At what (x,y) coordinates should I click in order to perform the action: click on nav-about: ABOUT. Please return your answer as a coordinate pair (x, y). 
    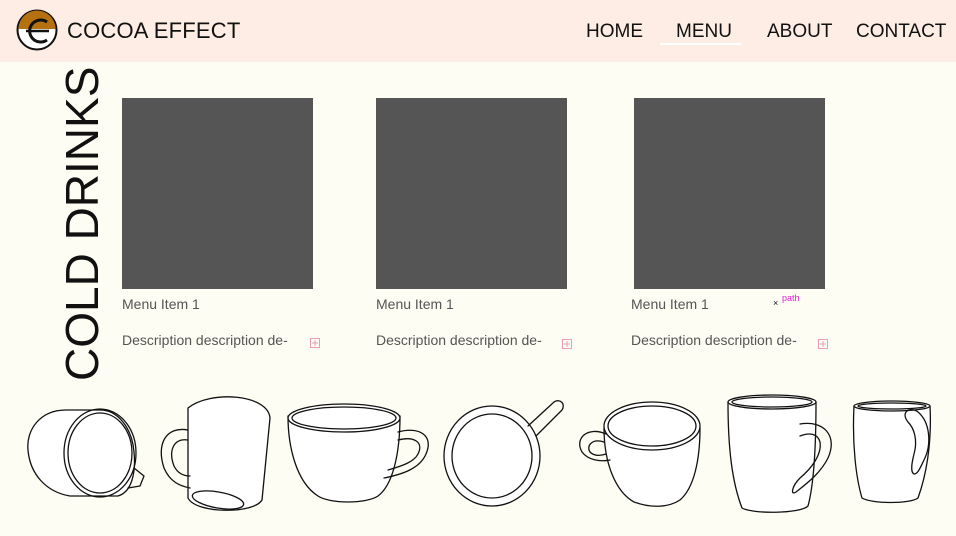
    Looking at the image, I should click on (799, 32).